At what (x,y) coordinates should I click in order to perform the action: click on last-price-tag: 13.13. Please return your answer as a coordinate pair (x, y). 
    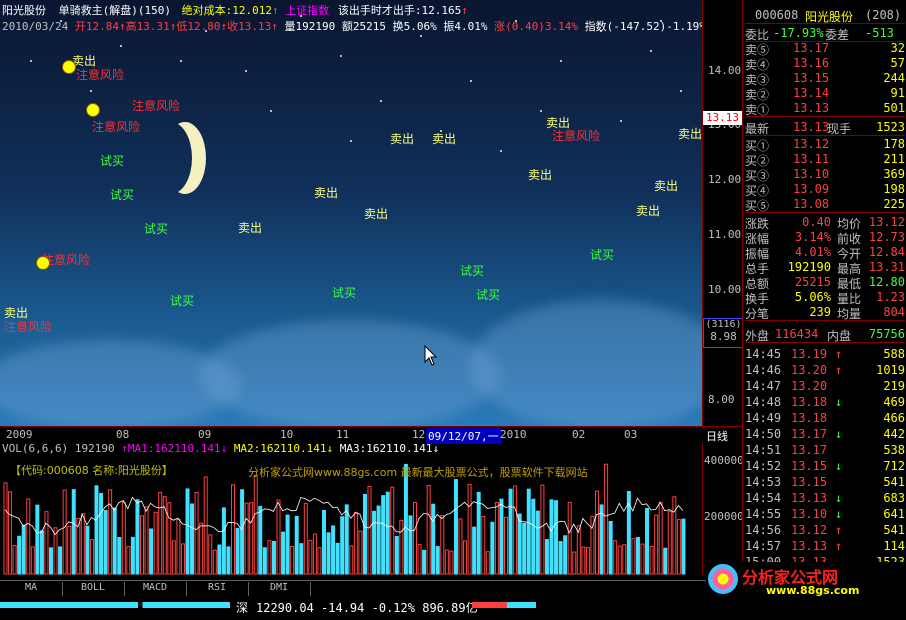
    Looking at the image, I should click on (722, 118).